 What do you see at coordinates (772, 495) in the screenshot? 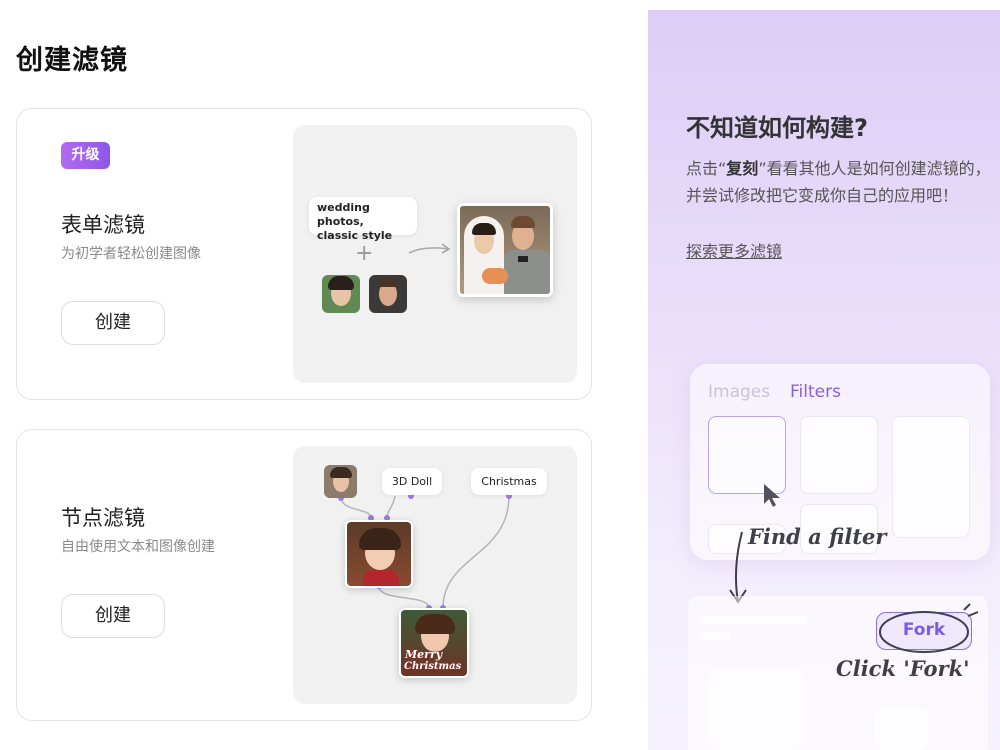
I see `cursor-icon` at bounding box center [772, 495].